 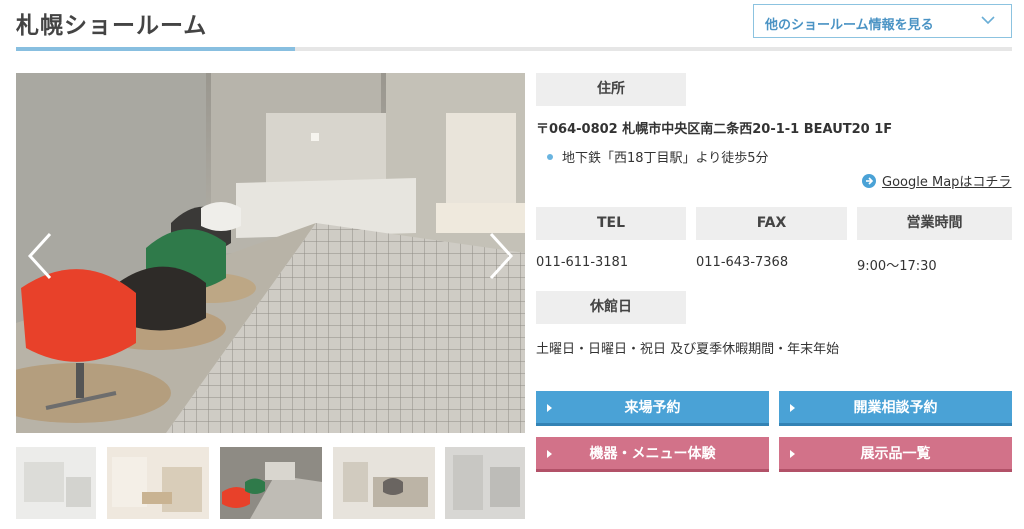 I want to click on bullet-icon, so click(x=550, y=156).